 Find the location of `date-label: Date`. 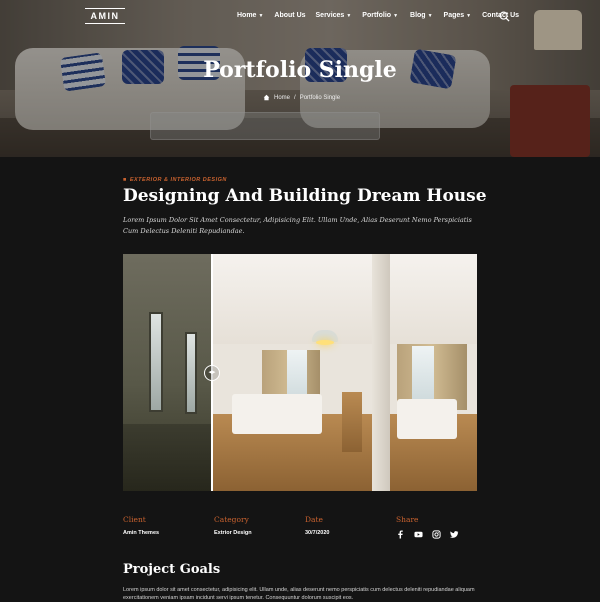

date-label: Date is located at coordinates (314, 519).